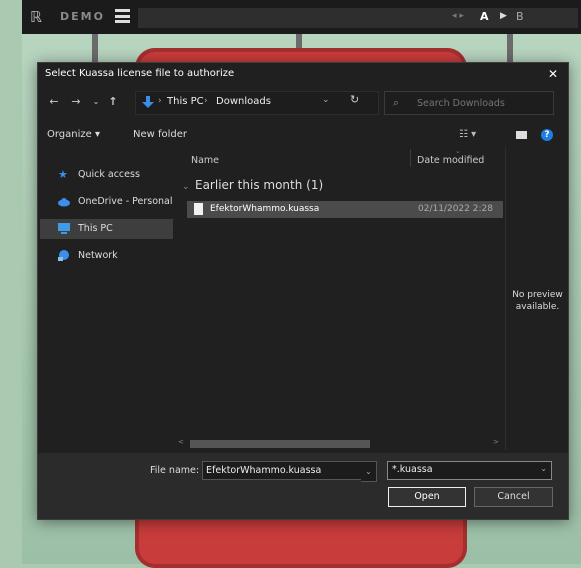  Describe the element at coordinates (63, 255) in the screenshot. I see `network-icon` at that location.